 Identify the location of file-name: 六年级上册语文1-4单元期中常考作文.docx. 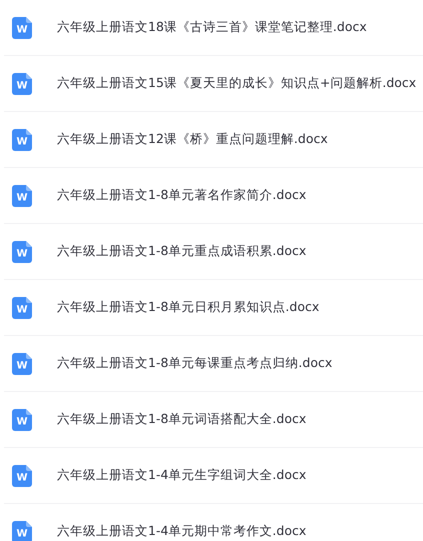
(181, 531).